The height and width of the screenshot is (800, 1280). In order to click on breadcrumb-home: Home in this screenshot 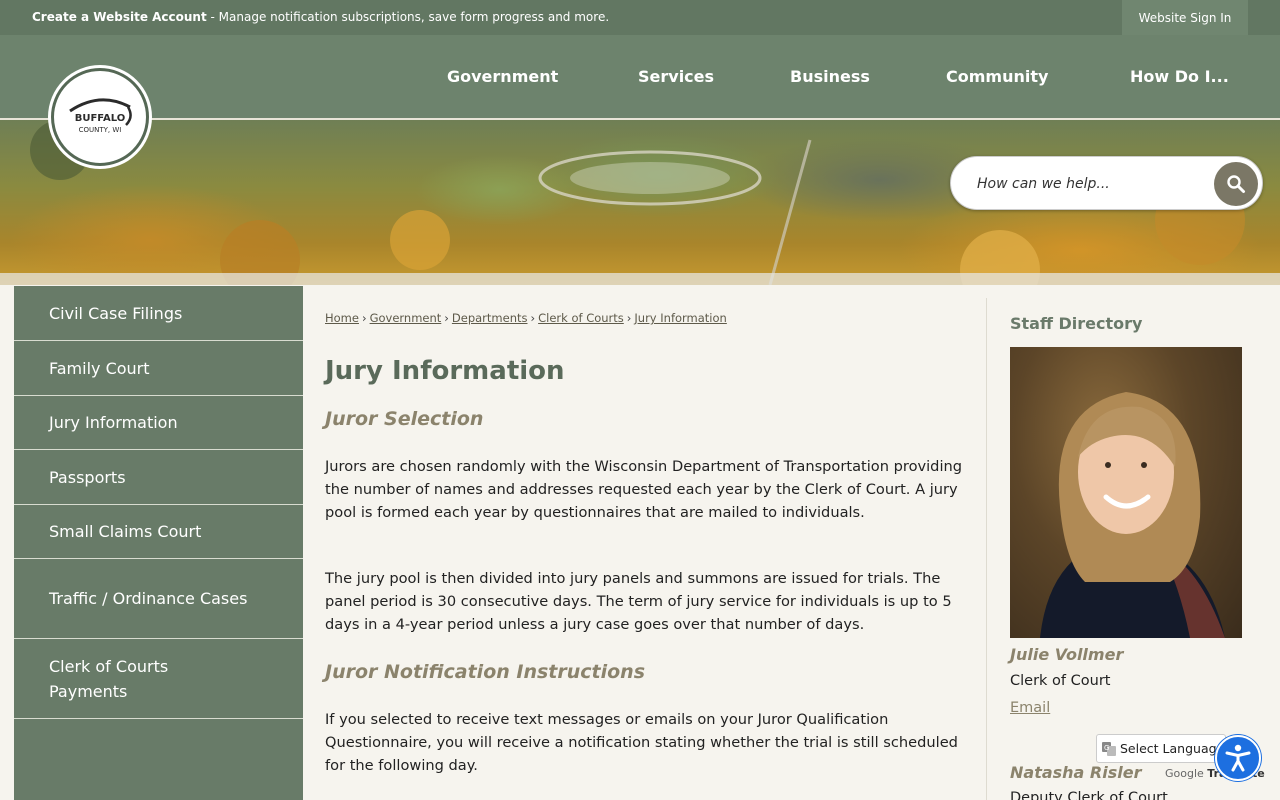, I will do `click(342, 318)`.